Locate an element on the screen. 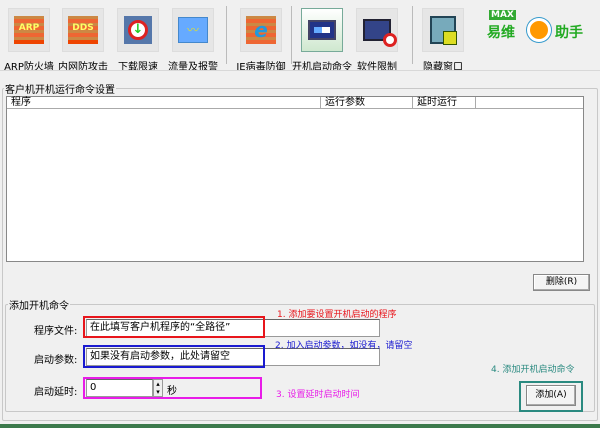 The height and width of the screenshot is (428, 600). add-group-title: 添加开机命令 is located at coordinates (39, 304).